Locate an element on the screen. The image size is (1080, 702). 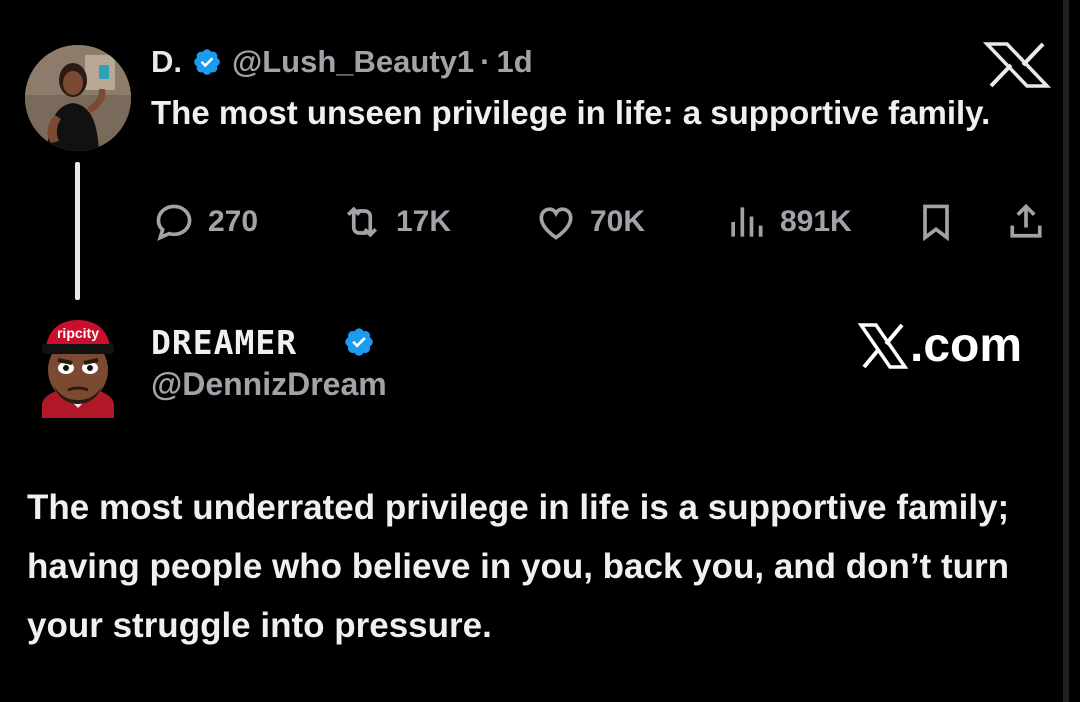
like-count: 70K is located at coordinates (618, 221).